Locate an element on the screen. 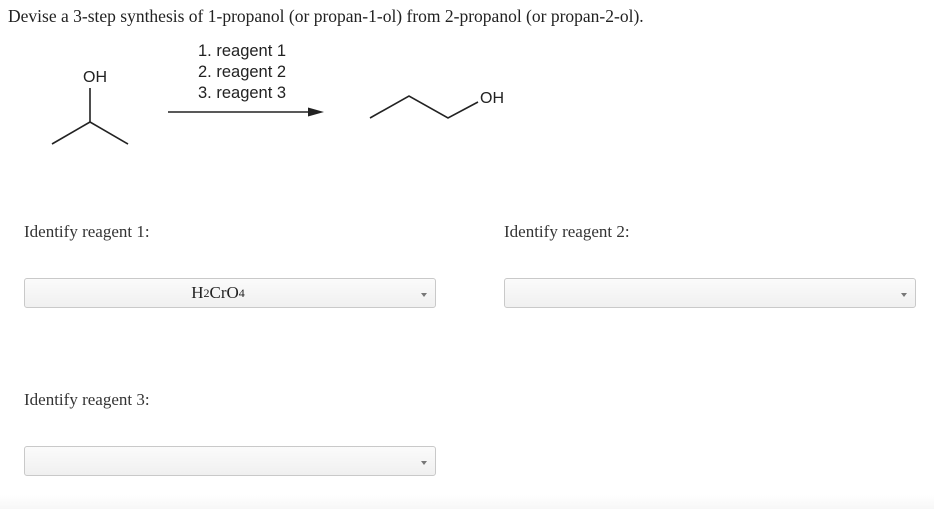 The image size is (934, 509). product-structure is located at coordinates (424, 107).